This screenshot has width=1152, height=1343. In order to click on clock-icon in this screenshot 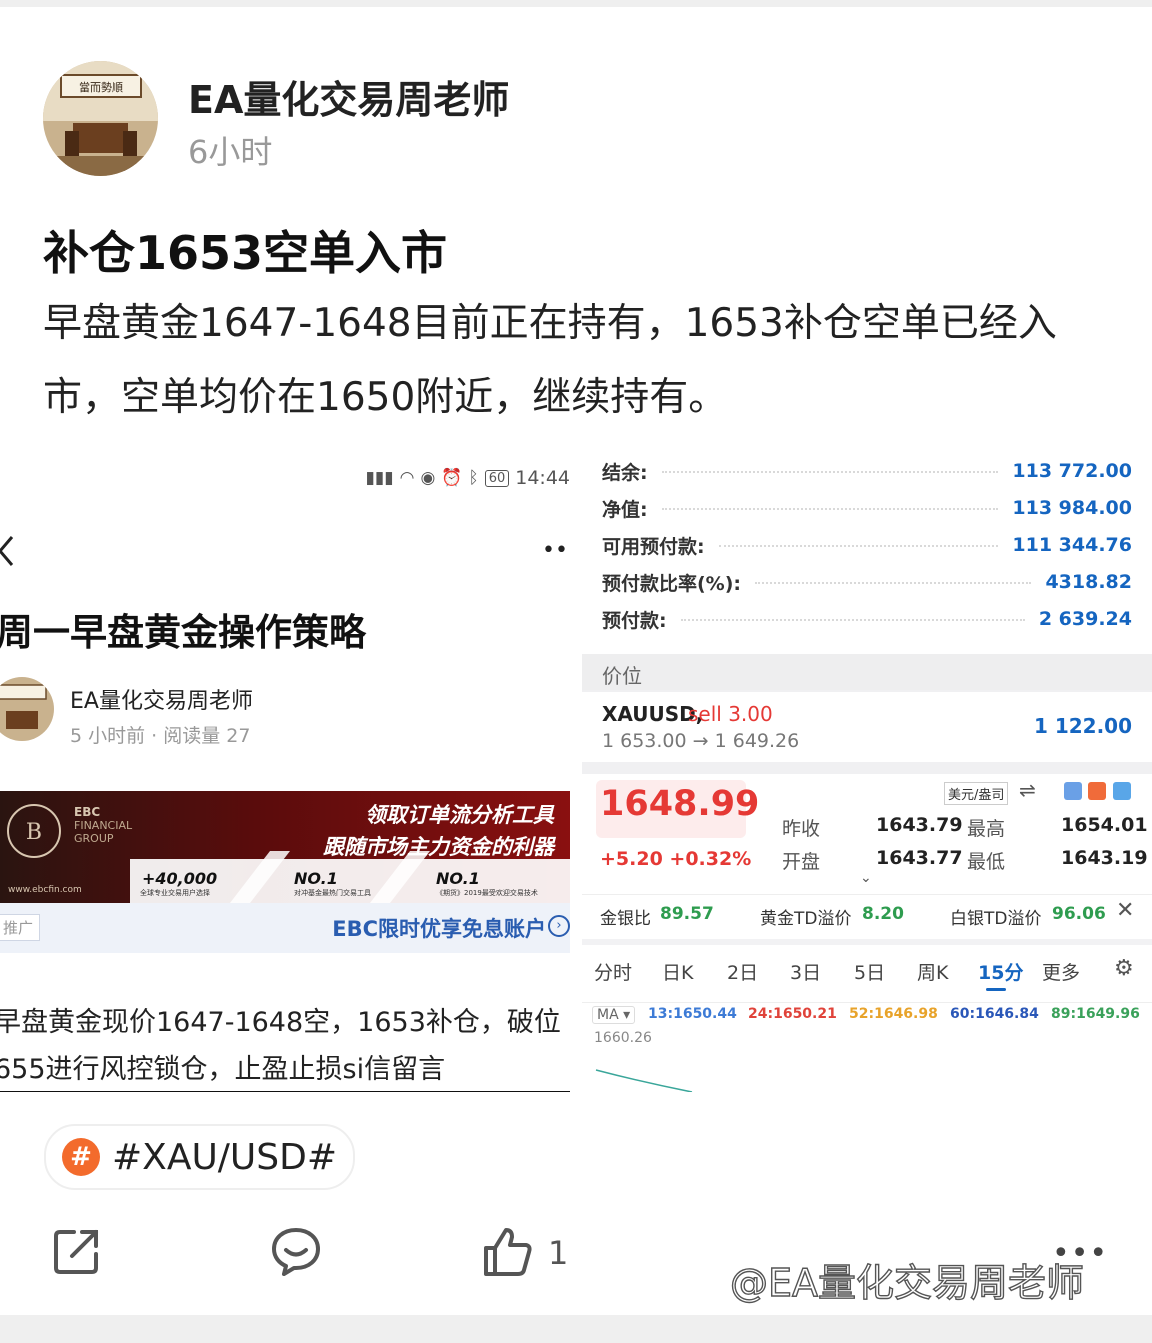, I will do `click(1122, 791)`.